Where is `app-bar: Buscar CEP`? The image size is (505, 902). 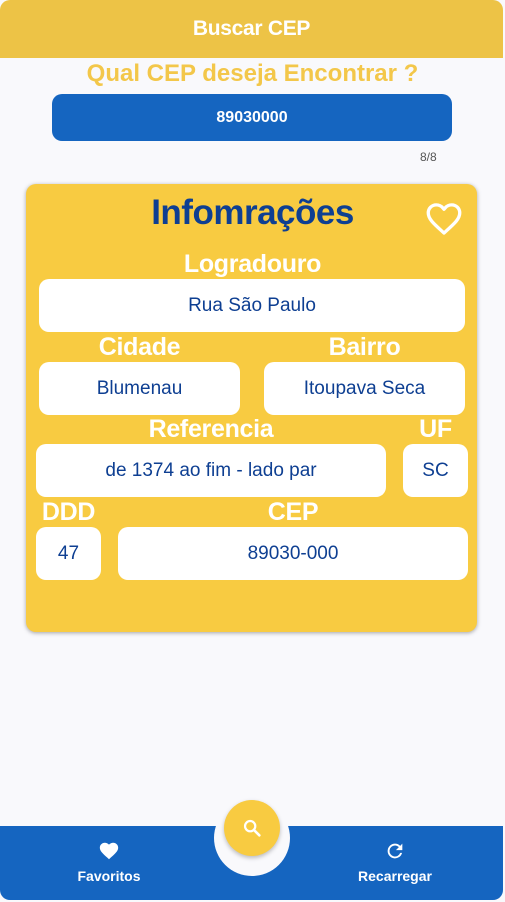 app-bar: Buscar CEP is located at coordinates (251, 29).